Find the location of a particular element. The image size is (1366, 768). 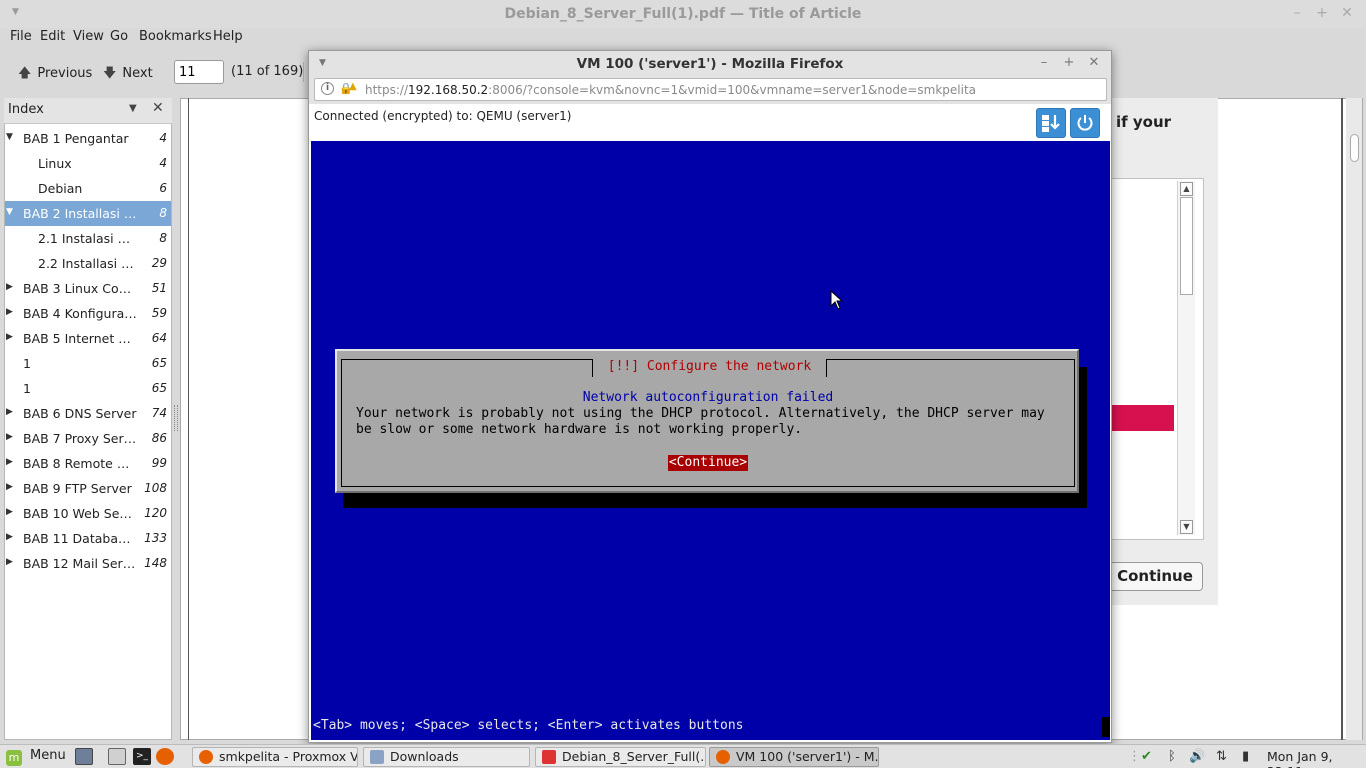

page-edge-left is located at coordinates (188, 419).